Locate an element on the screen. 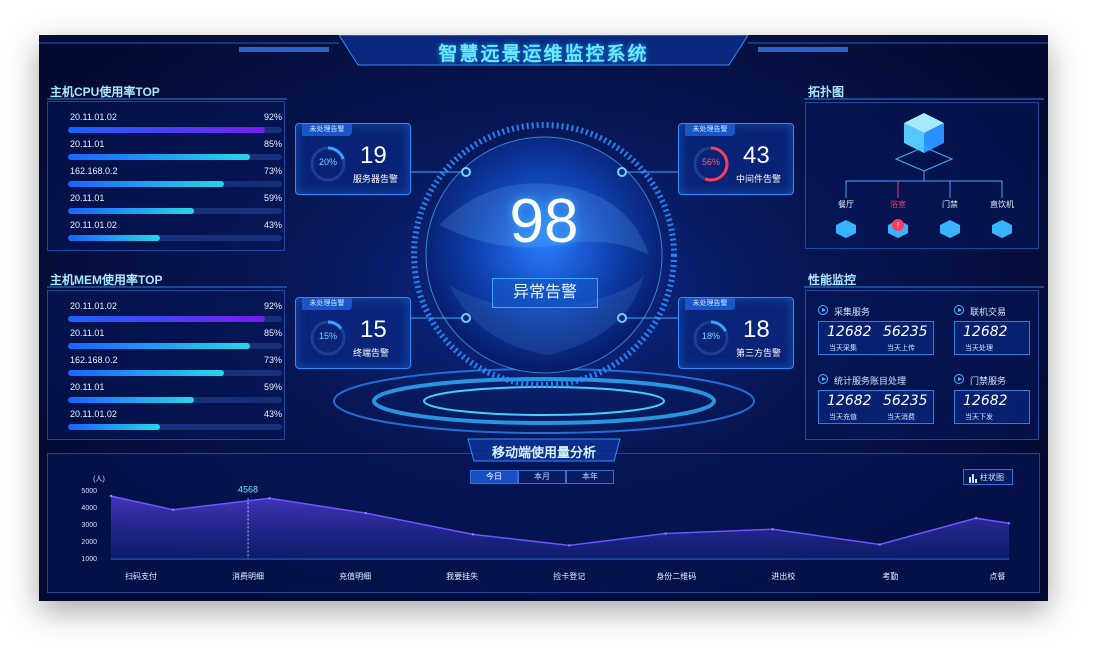 Image resolution: width=1098 pixels, height=664 pixels. alarm-percent: 15% is located at coordinates (327, 336).